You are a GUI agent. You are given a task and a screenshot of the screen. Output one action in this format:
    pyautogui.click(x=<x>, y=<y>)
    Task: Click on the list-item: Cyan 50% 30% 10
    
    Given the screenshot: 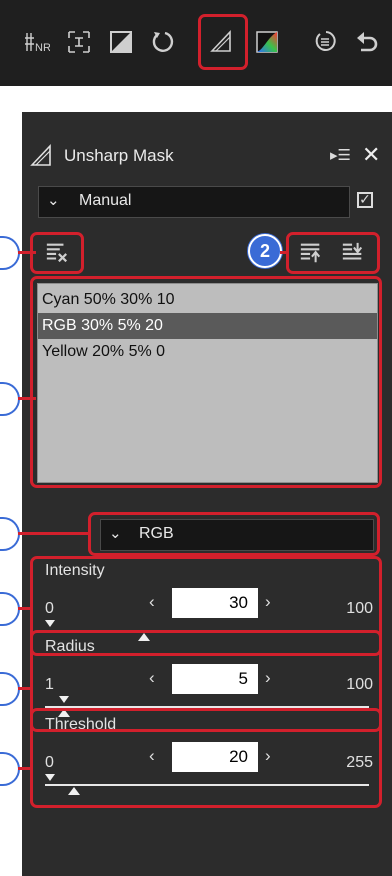 What is the action you would take?
    pyautogui.click(x=207, y=300)
    